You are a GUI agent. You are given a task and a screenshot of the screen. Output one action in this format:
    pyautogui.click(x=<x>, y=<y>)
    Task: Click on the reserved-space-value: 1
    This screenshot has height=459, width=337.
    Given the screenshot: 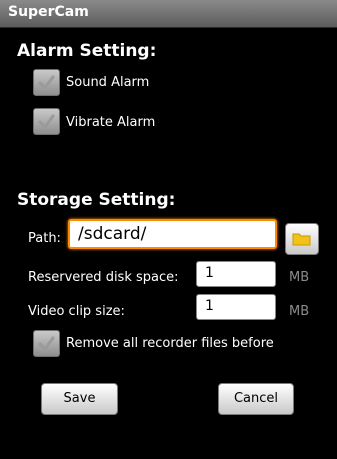 What is the action you would take?
    pyautogui.click(x=209, y=273)
    